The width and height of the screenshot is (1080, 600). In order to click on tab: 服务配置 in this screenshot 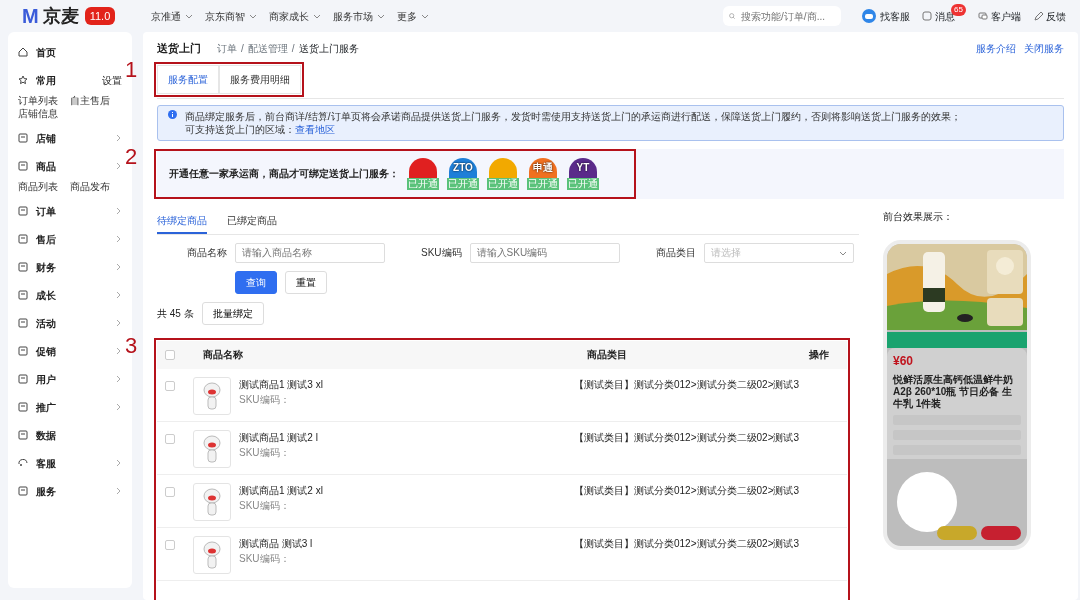, I will do `click(188, 79)`.